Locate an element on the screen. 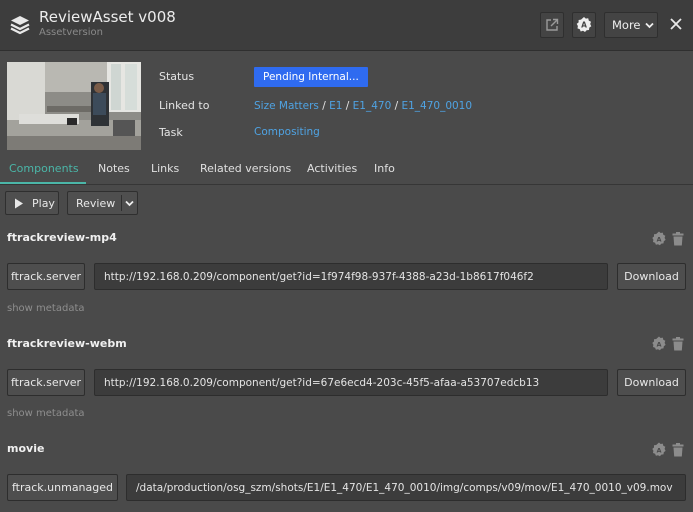  breadcrumb-link-project: Size Matters is located at coordinates (286, 106).